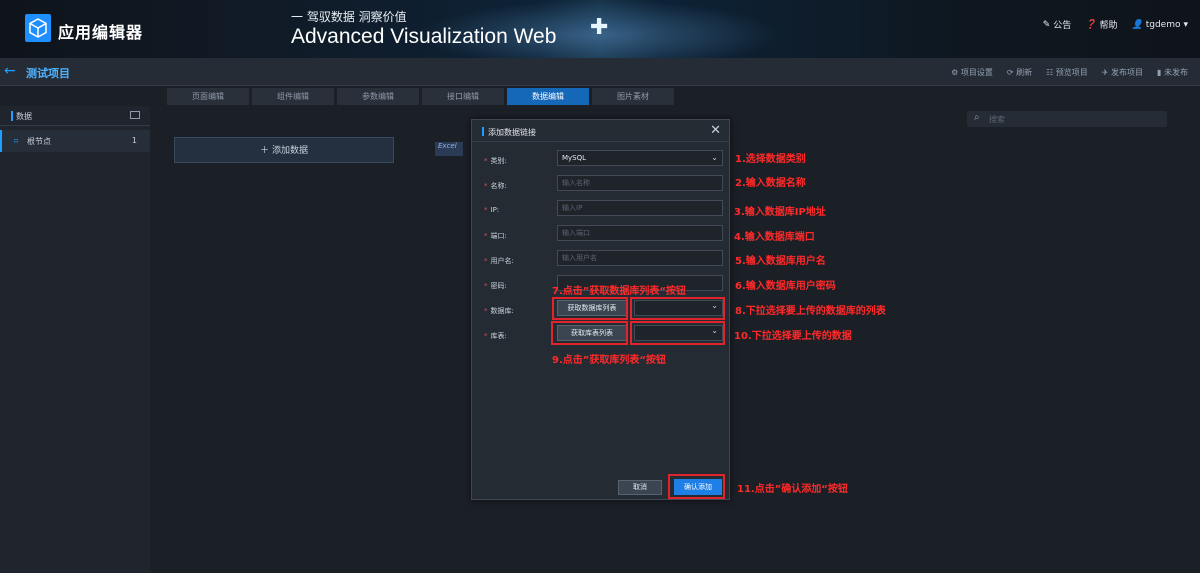 Image resolution: width=1200 pixels, height=573 pixels. I want to click on annotation-9: 9.点击”获取库列表“按钮, so click(609, 360).